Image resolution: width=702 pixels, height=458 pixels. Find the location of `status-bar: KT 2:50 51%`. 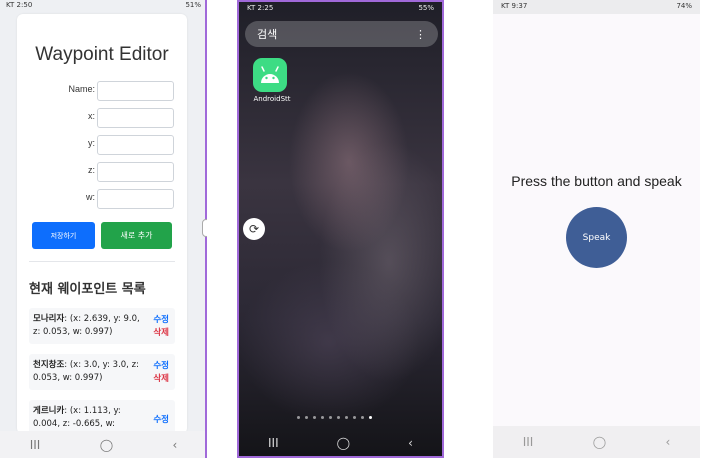

status-bar: KT 2:50 51% is located at coordinates (103, 5).